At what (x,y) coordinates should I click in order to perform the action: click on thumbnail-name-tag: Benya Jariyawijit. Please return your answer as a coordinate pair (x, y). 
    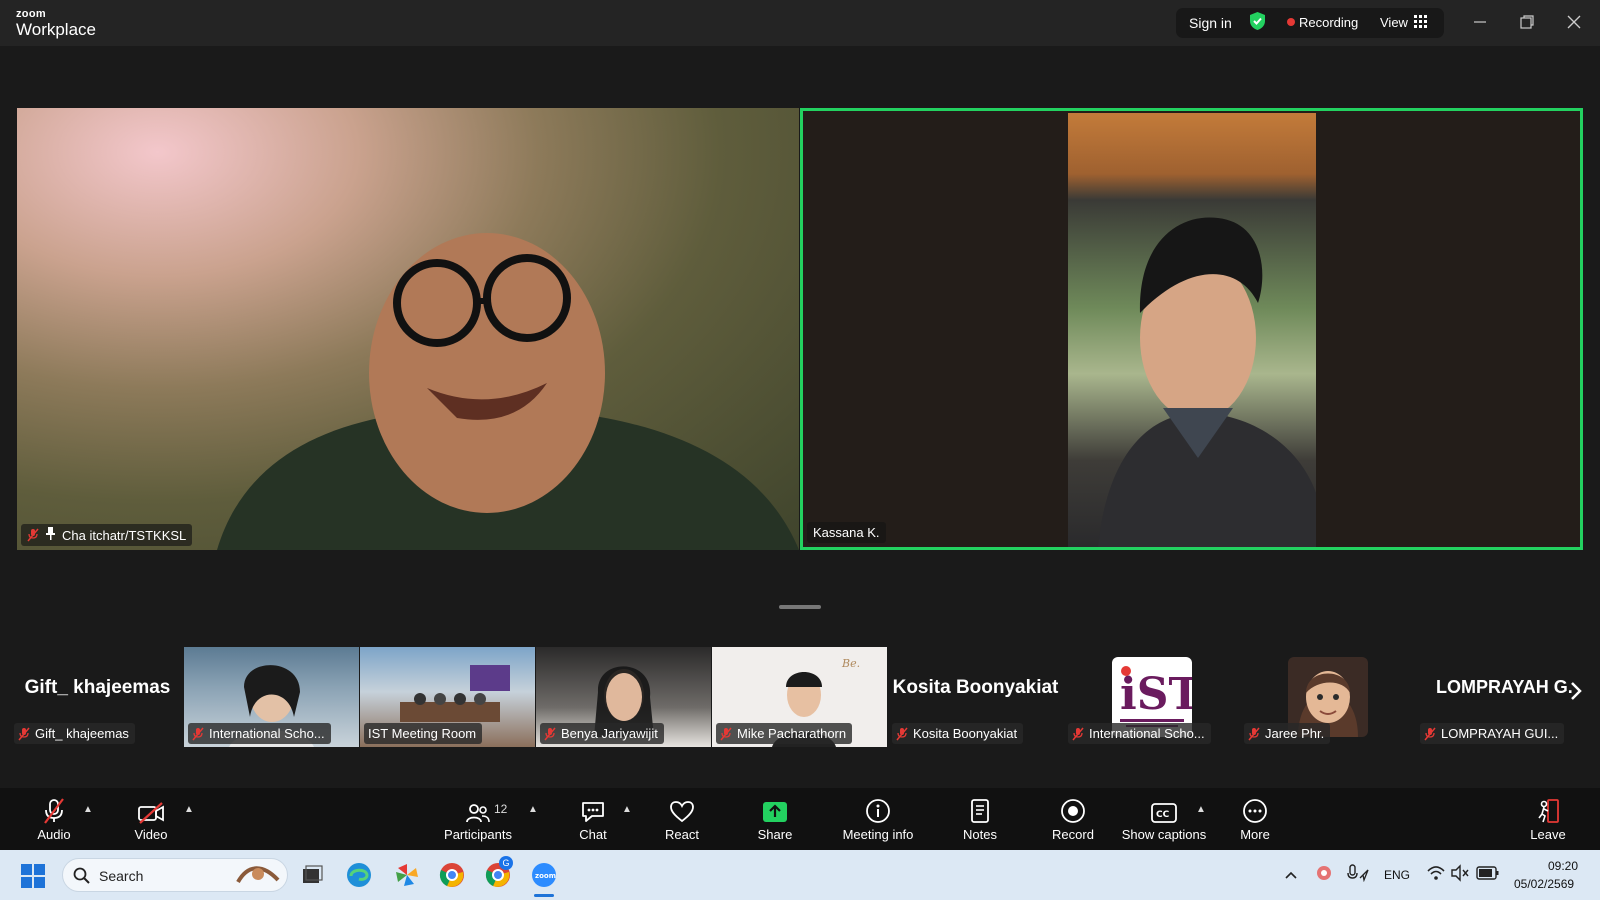
    Looking at the image, I should click on (602, 733).